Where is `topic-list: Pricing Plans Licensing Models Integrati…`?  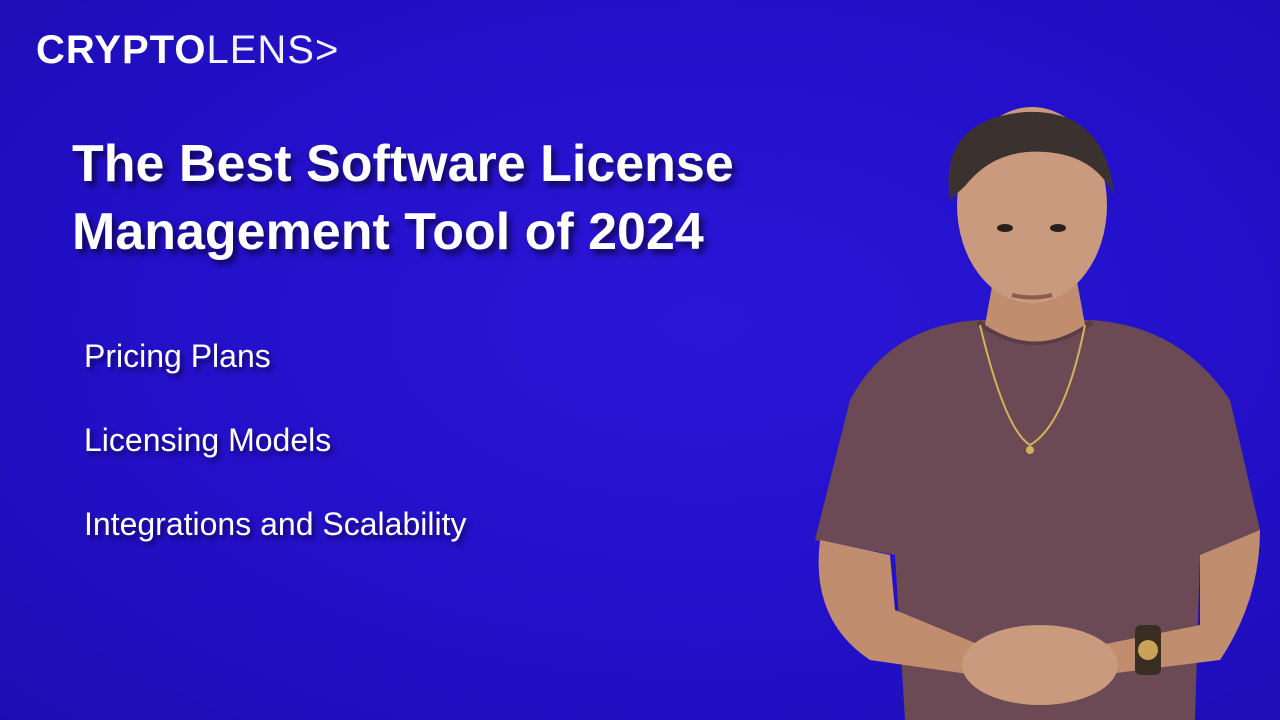 topic-list: Pricing Plans Licensing Models Integrati… is located at coordinates (275, 462).